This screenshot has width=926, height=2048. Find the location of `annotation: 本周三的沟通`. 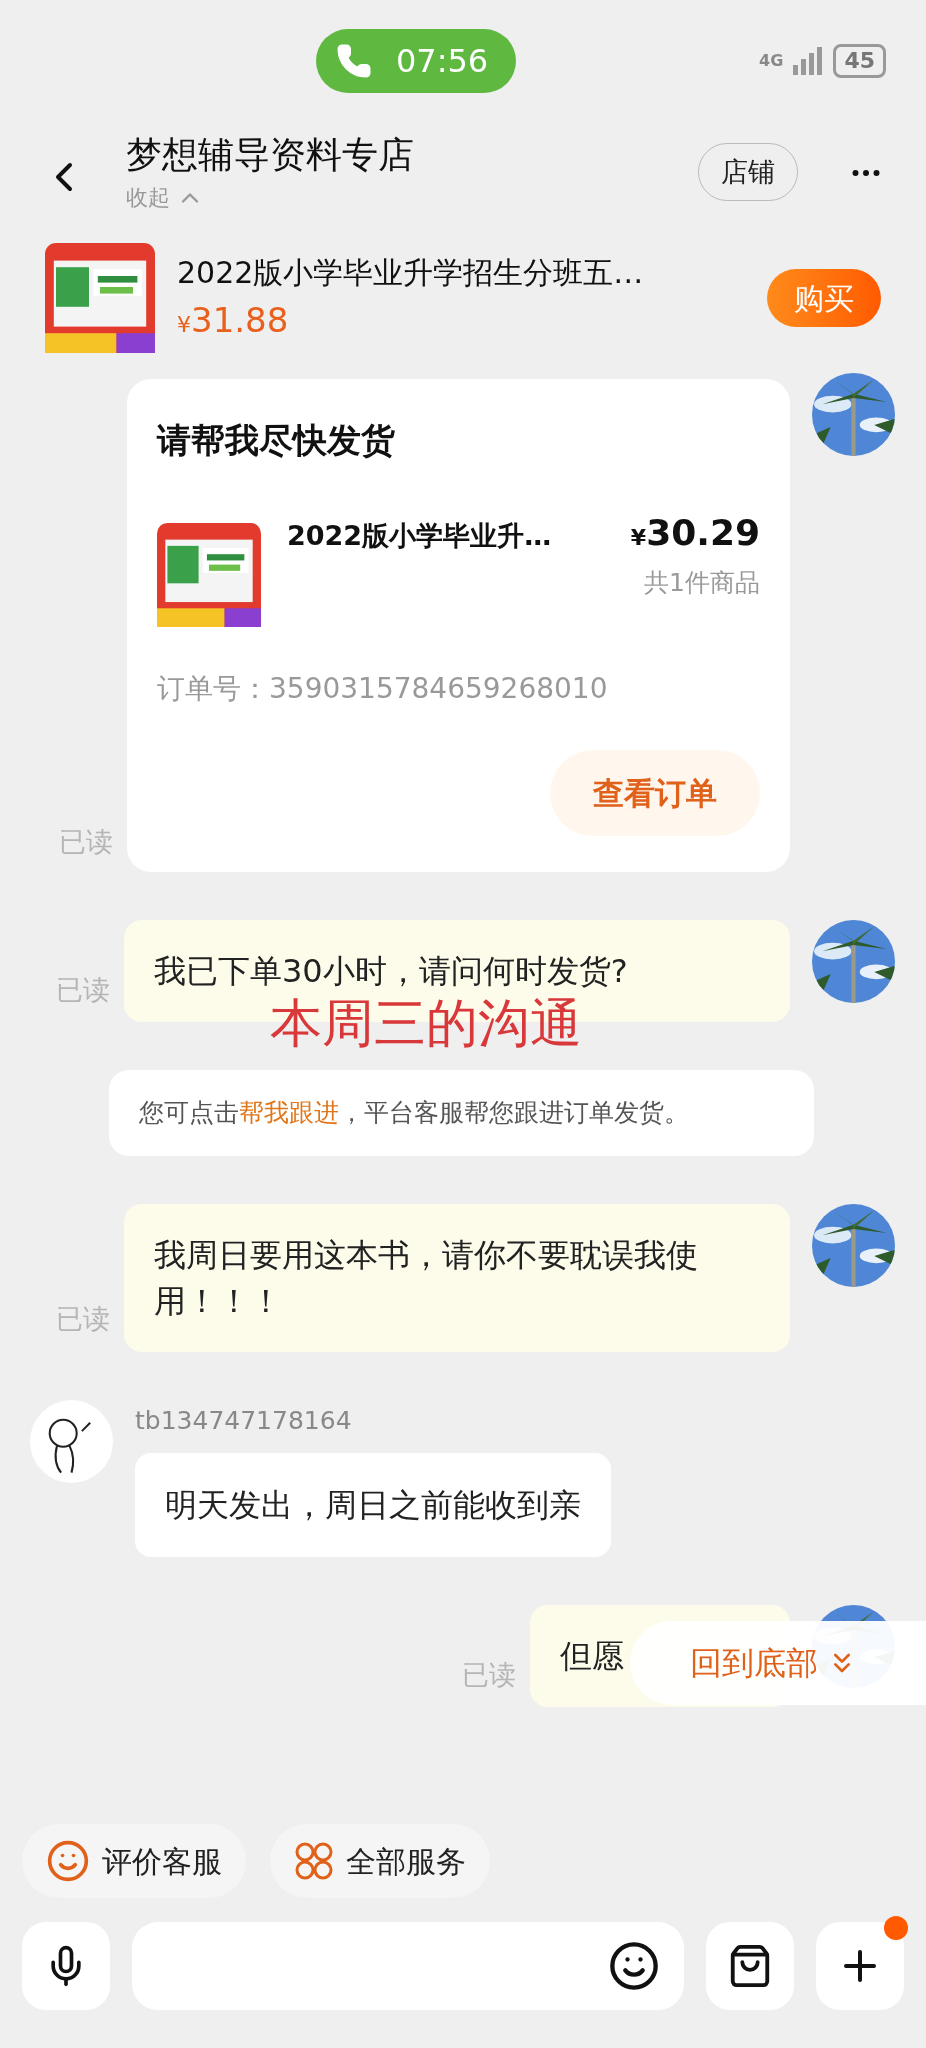

annotation: 本周三的沟通 is located at coordinates (426, 1023).